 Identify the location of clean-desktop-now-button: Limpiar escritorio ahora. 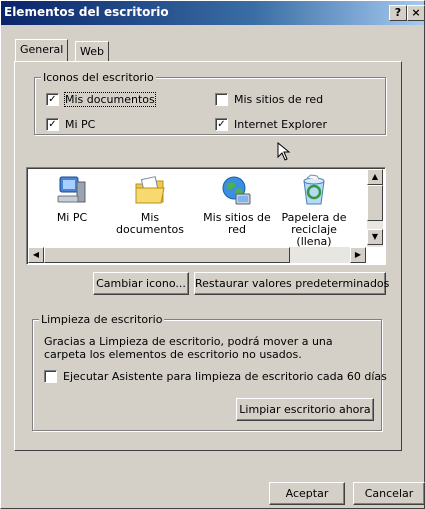
(305, 409).